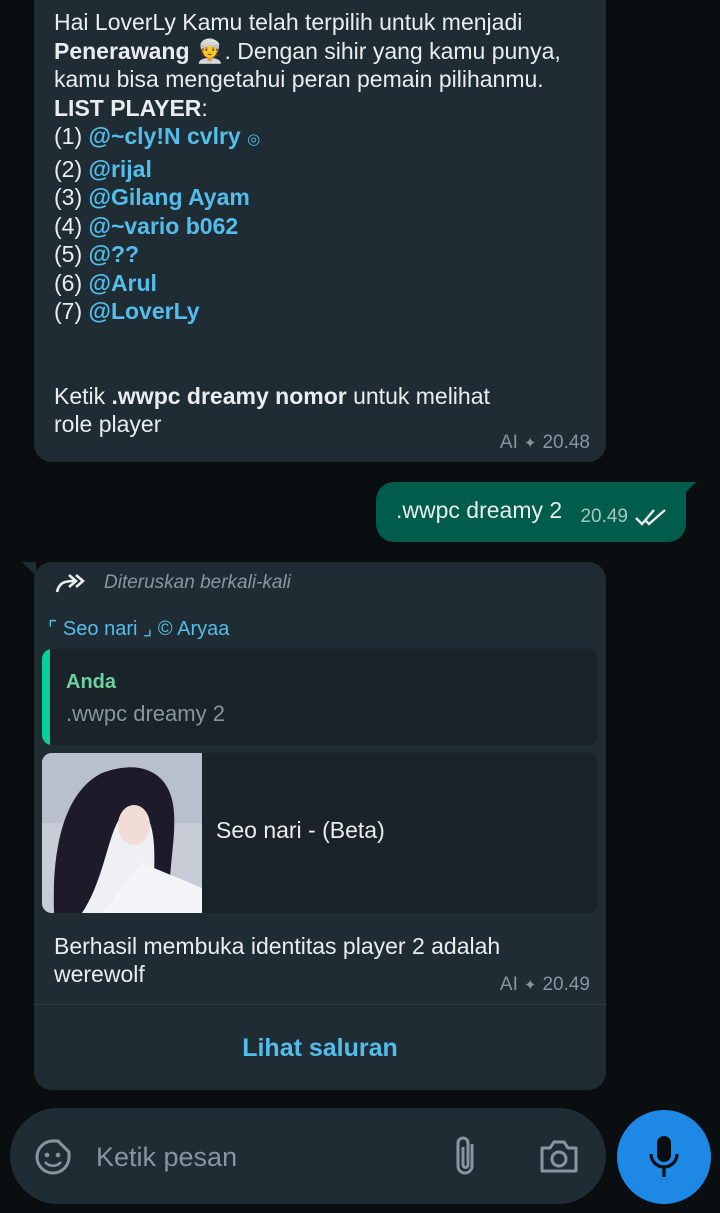  I want to click on player-mention: @Arul, so click(123, 283).